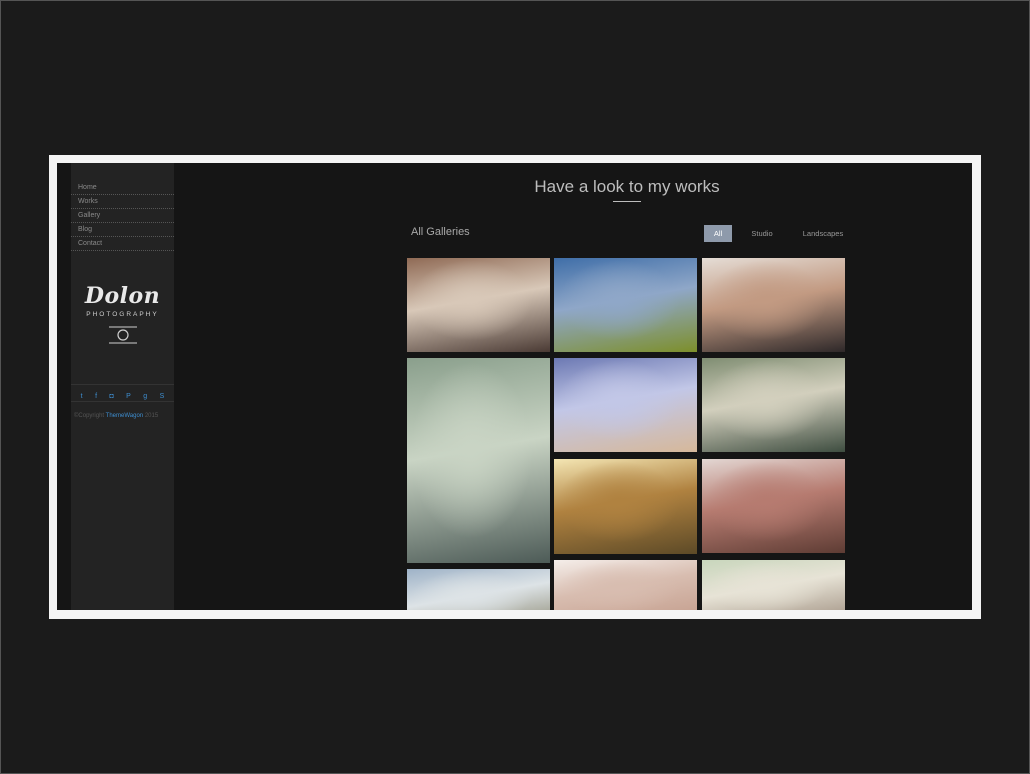  Describe the element at coordinates (89, 416) in the screenshot. I see `copyright-prefix: ©Copyright` at that location.